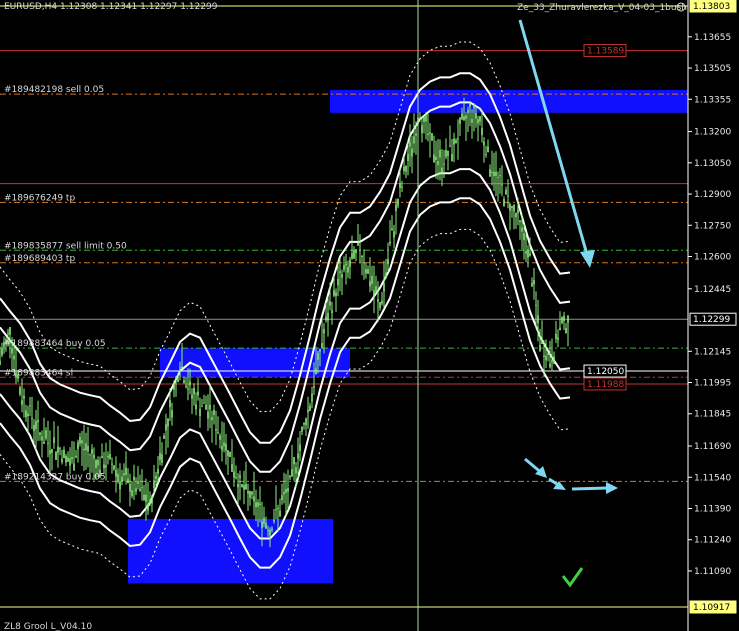 This screenshot has width=739, height=631. What do you see at coordinates (713, 319) in the screenshot?
I see `price-box-current: 1.12299` at bounding box center [713, 319].